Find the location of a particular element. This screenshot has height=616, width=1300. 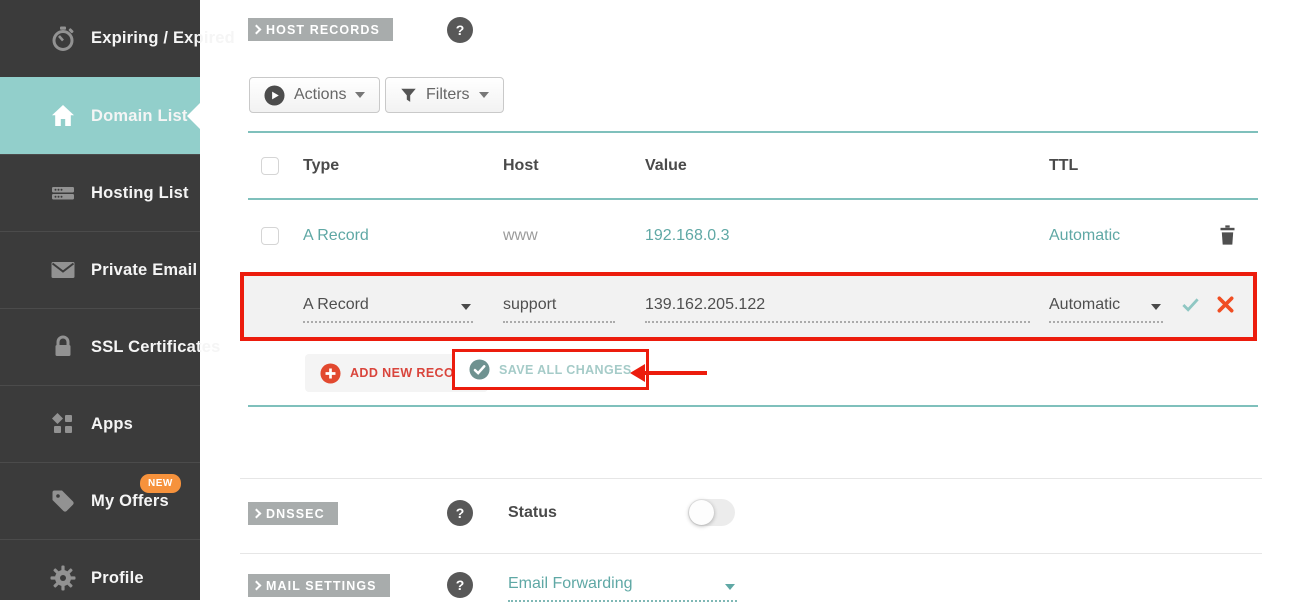

plus-circle-icon is located at coordinates (330, 373).